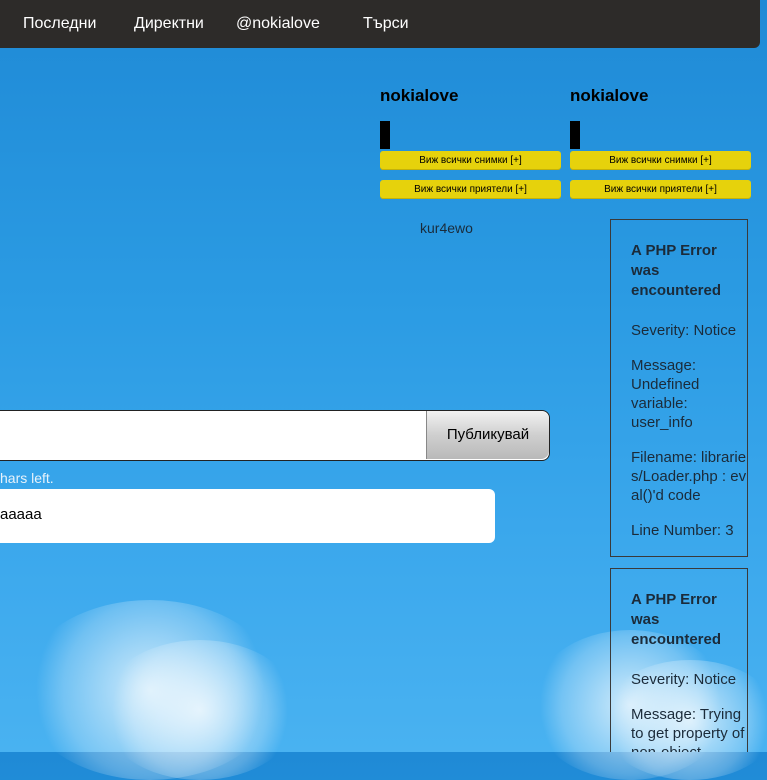 This screenshot has height=780, width=767. What do you see at coordinates (386, 24) in the screenshot?
I see `nav-search: Търси` at bounding box center [386, 24].